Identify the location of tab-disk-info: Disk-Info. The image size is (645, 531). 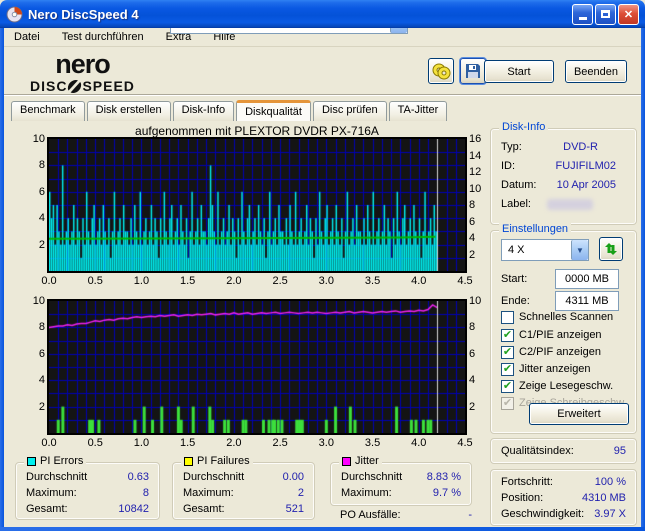
(203, 111).